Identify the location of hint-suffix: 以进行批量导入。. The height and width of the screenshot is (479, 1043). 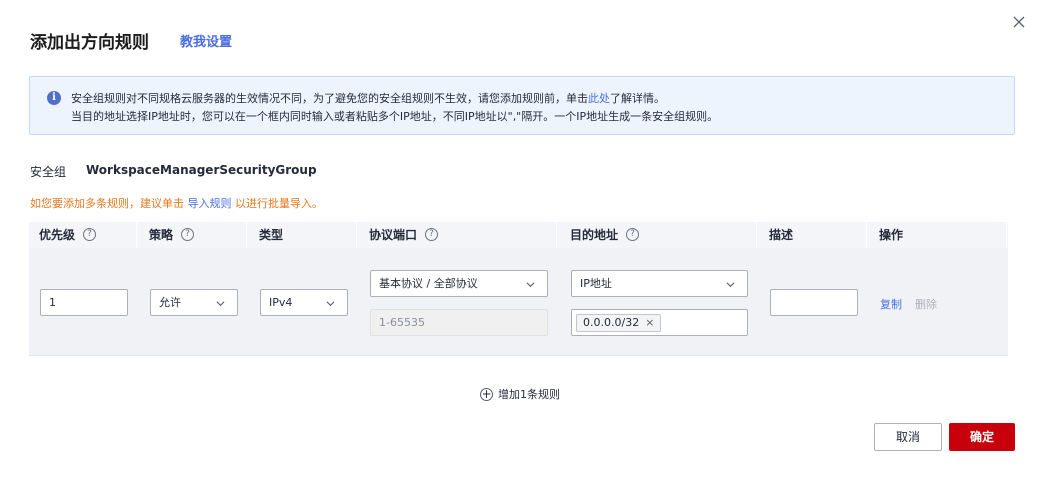
(277, 203).